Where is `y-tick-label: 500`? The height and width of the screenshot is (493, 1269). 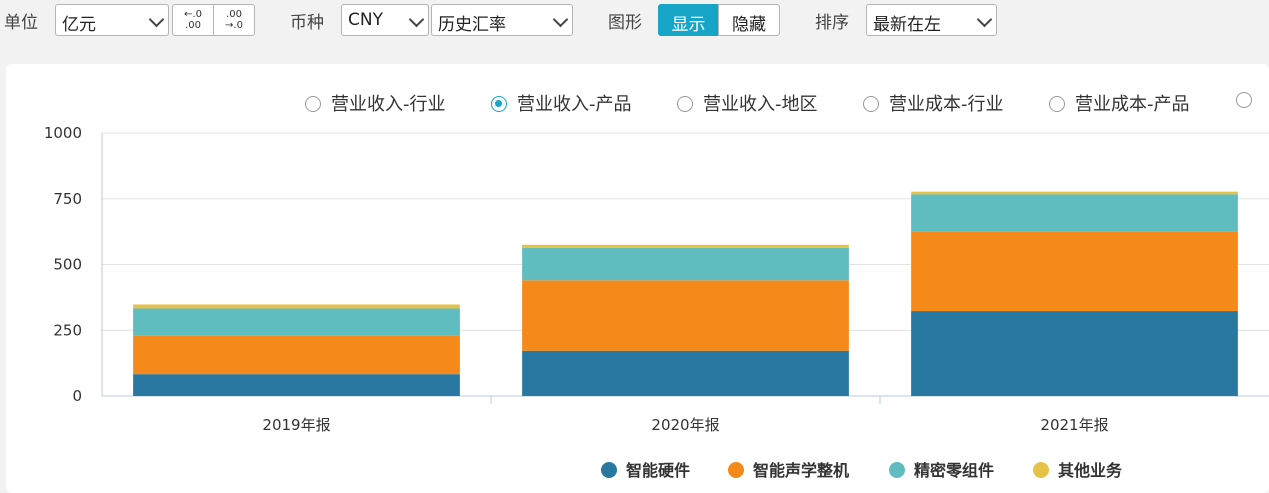
y-tick-label: 500 is located at coordinates (67, 265).